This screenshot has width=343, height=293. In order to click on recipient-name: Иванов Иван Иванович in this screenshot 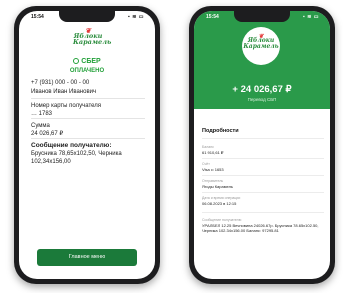, I will do `click(64, 92)`.